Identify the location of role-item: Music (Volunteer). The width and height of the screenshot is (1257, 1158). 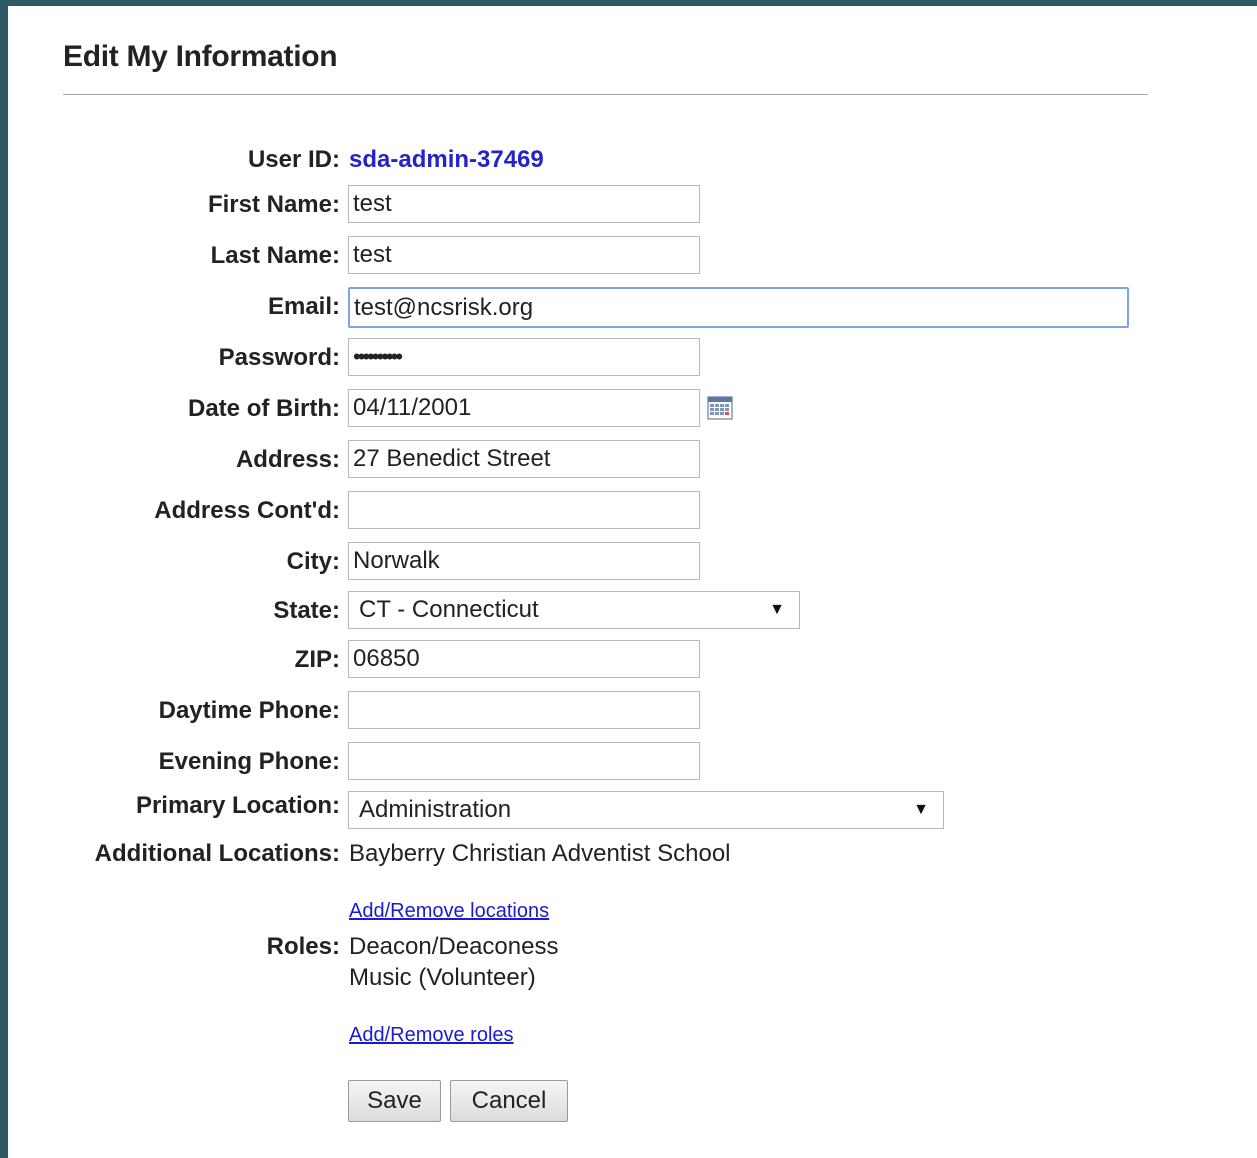
(442, 977).